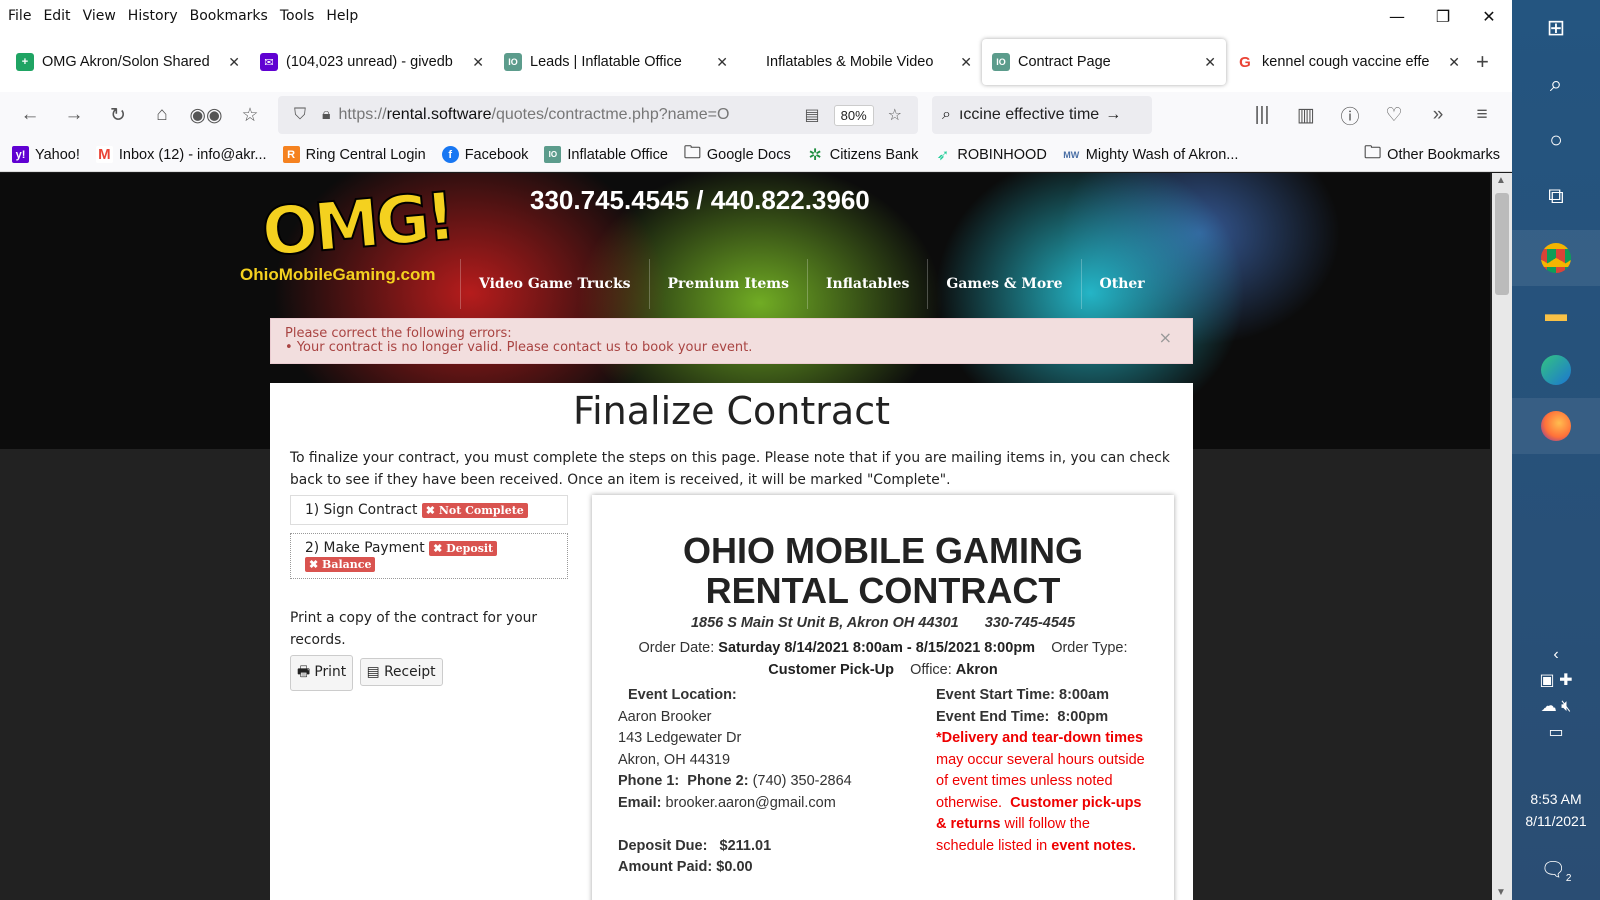 The width and height of the screenshot is (1600, 900). What do you see at coordinates (74, 115) in the screenshot?
I see `forward-icon: →` at bounding box center [74, 115].